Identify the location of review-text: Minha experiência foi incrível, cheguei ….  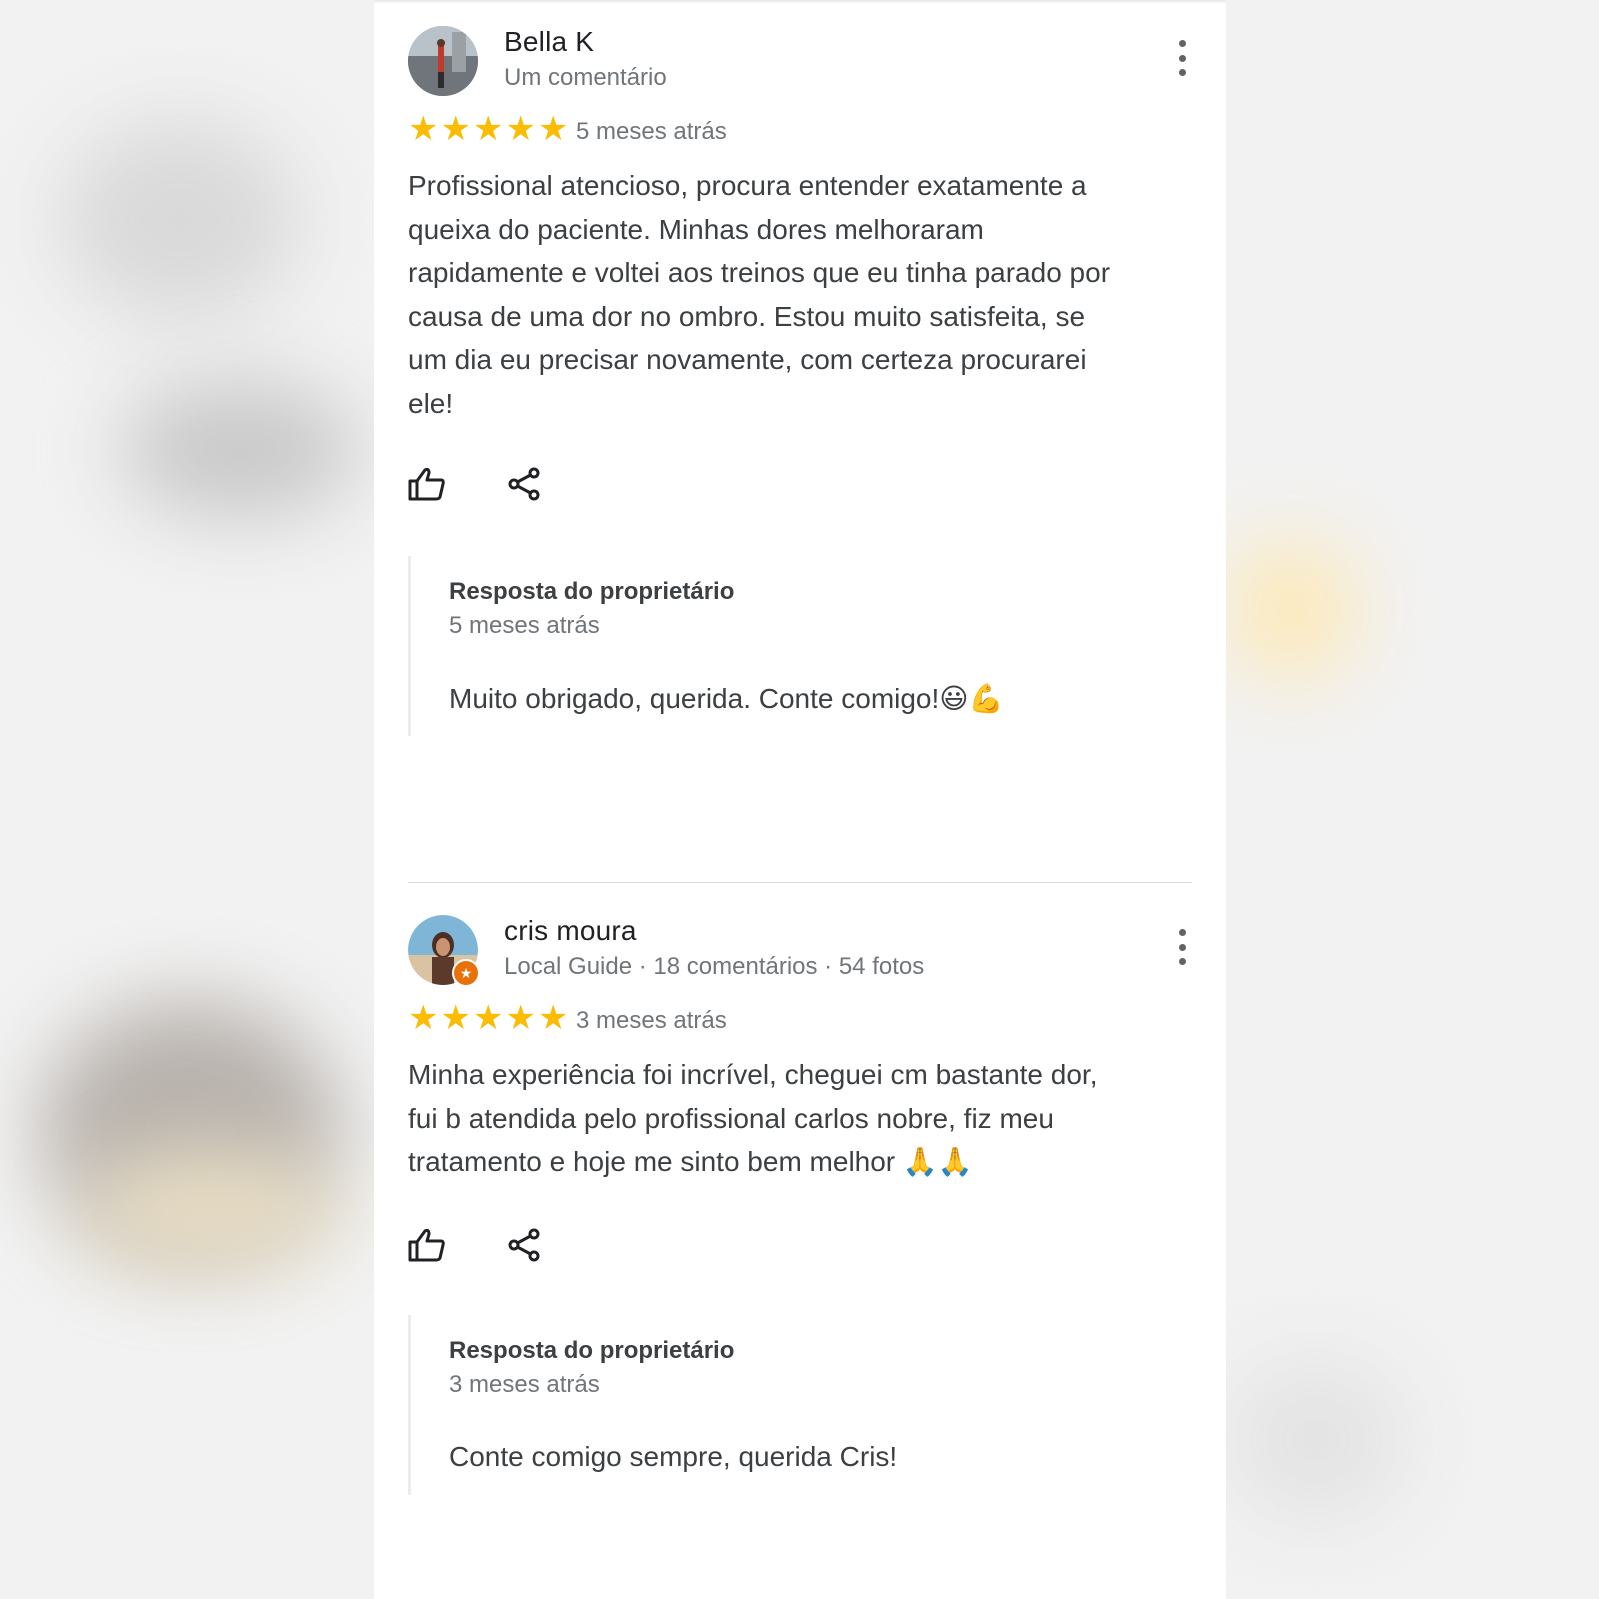
(753, 1118).